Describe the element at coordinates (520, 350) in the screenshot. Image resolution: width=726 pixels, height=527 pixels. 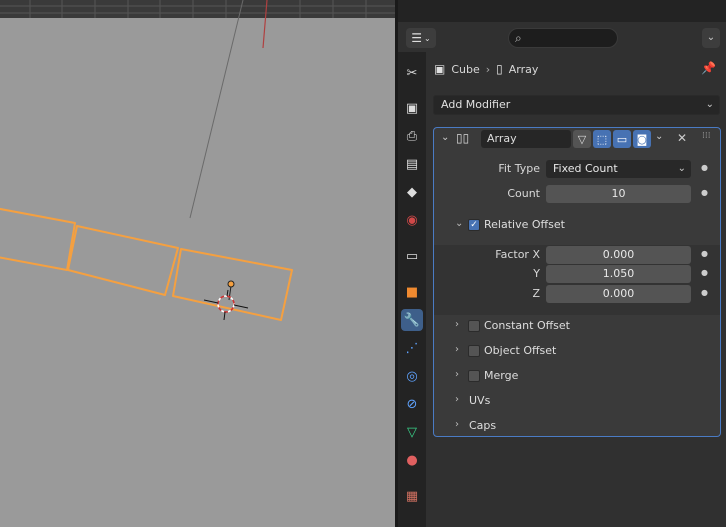
I see `object-offset-label: Object Offset` at that location.